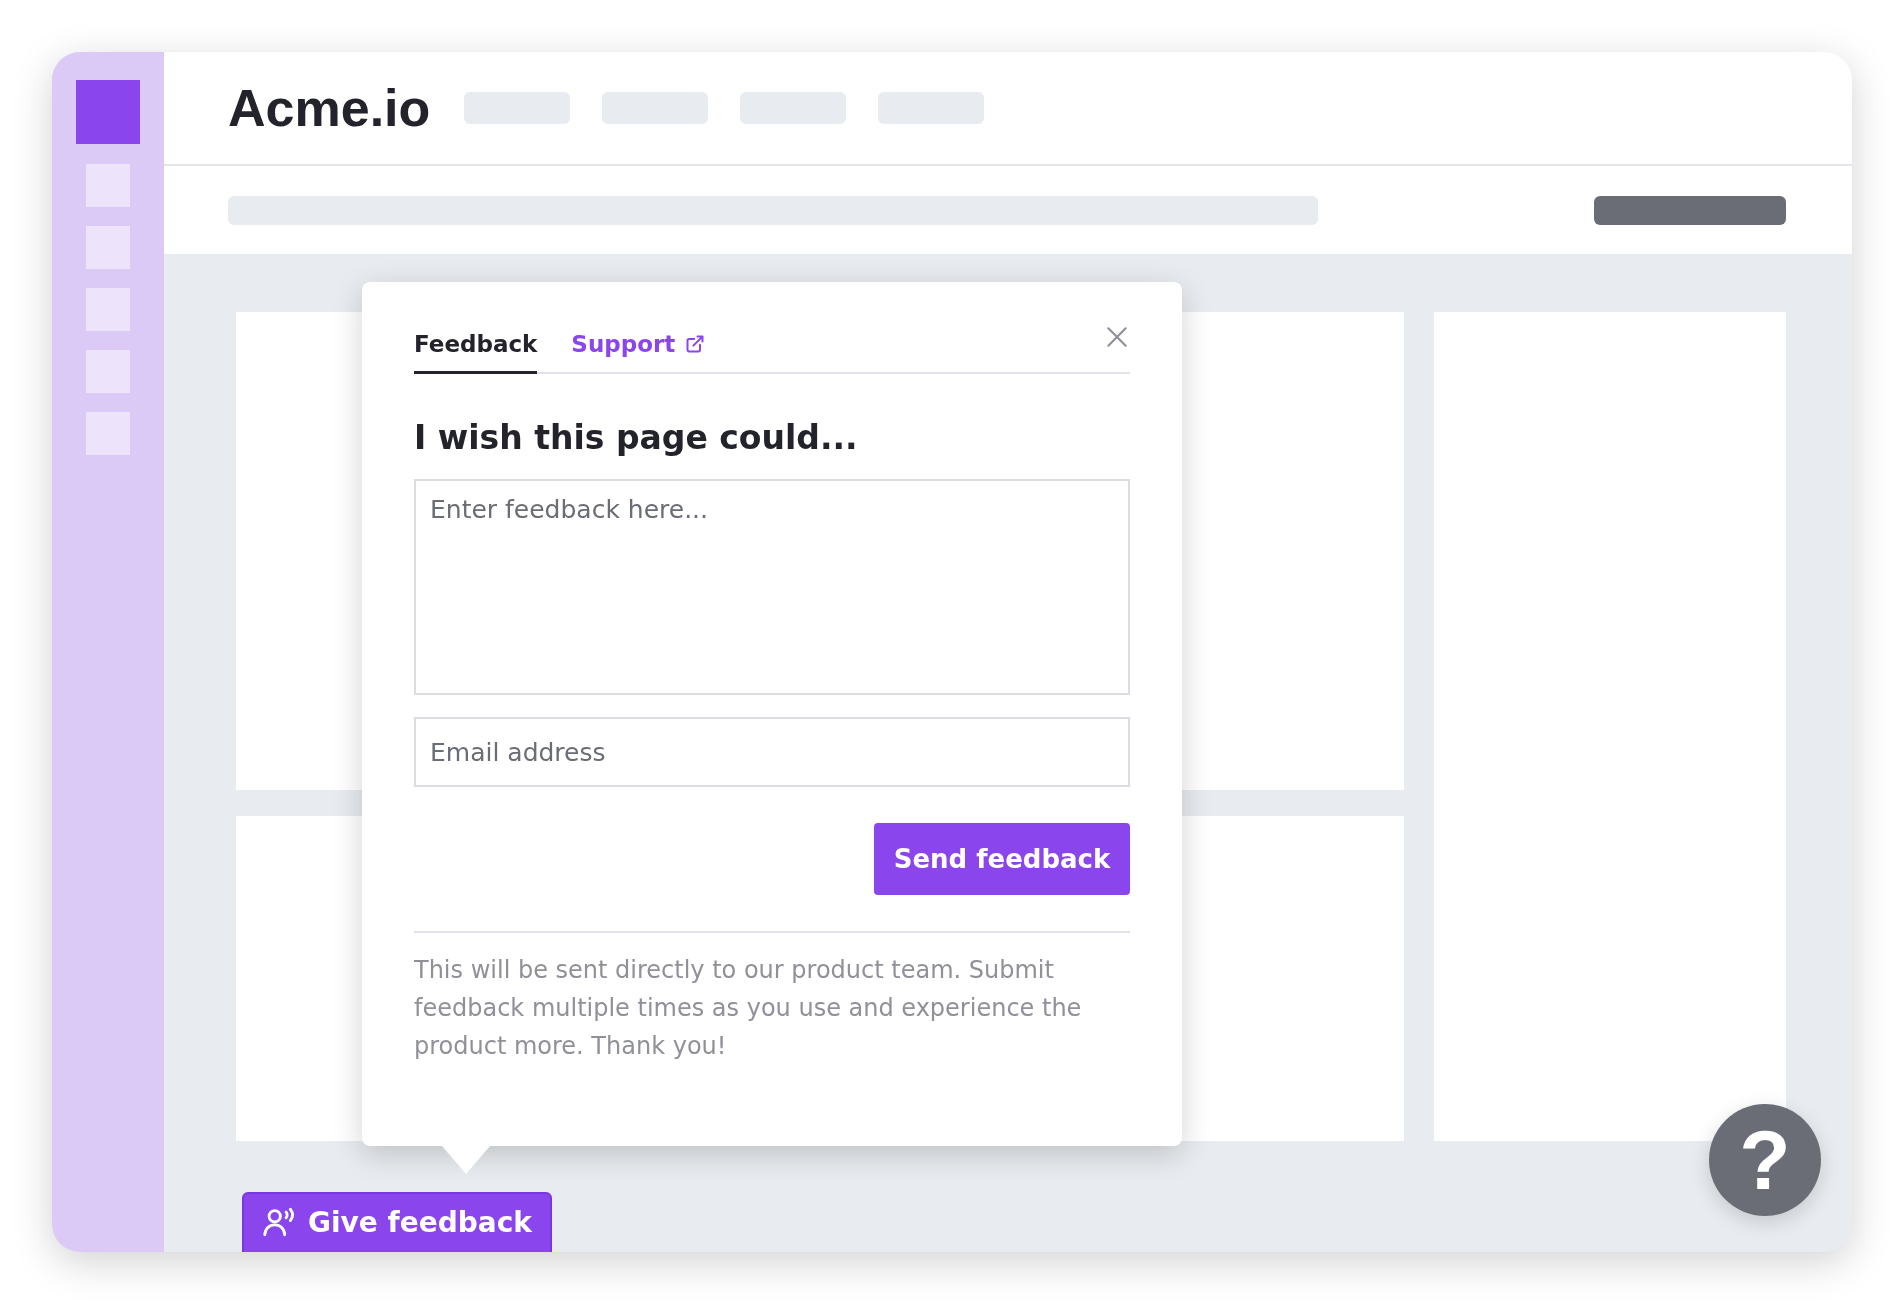 This screenshot has width=1904, height=1304. Describe the element at coordinates (1002, 859) in the screenshot. I see `send-feedback-button: Send feedback` at that location.